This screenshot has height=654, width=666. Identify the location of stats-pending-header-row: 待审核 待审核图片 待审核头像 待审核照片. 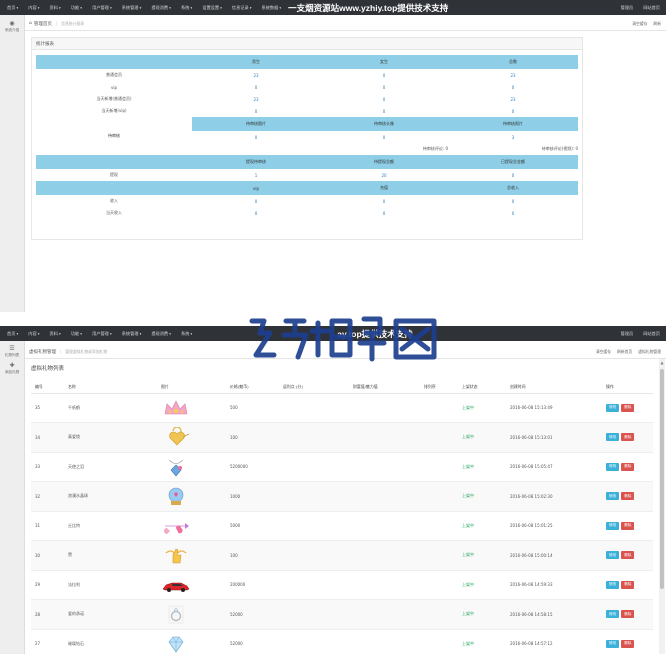
(307, 136).